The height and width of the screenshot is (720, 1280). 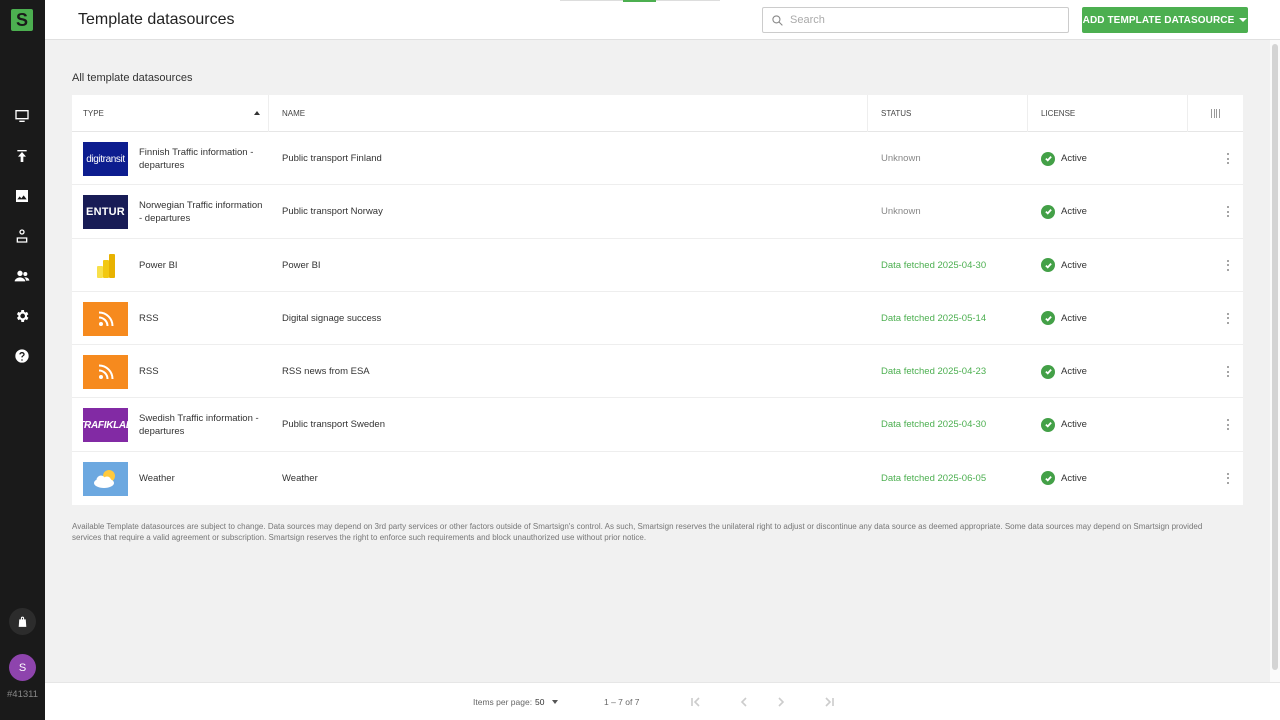 What do you see at coordinates (639, 1) in the screenshot?
I see `top-tab-indicator` at bounding box center [639, 1].